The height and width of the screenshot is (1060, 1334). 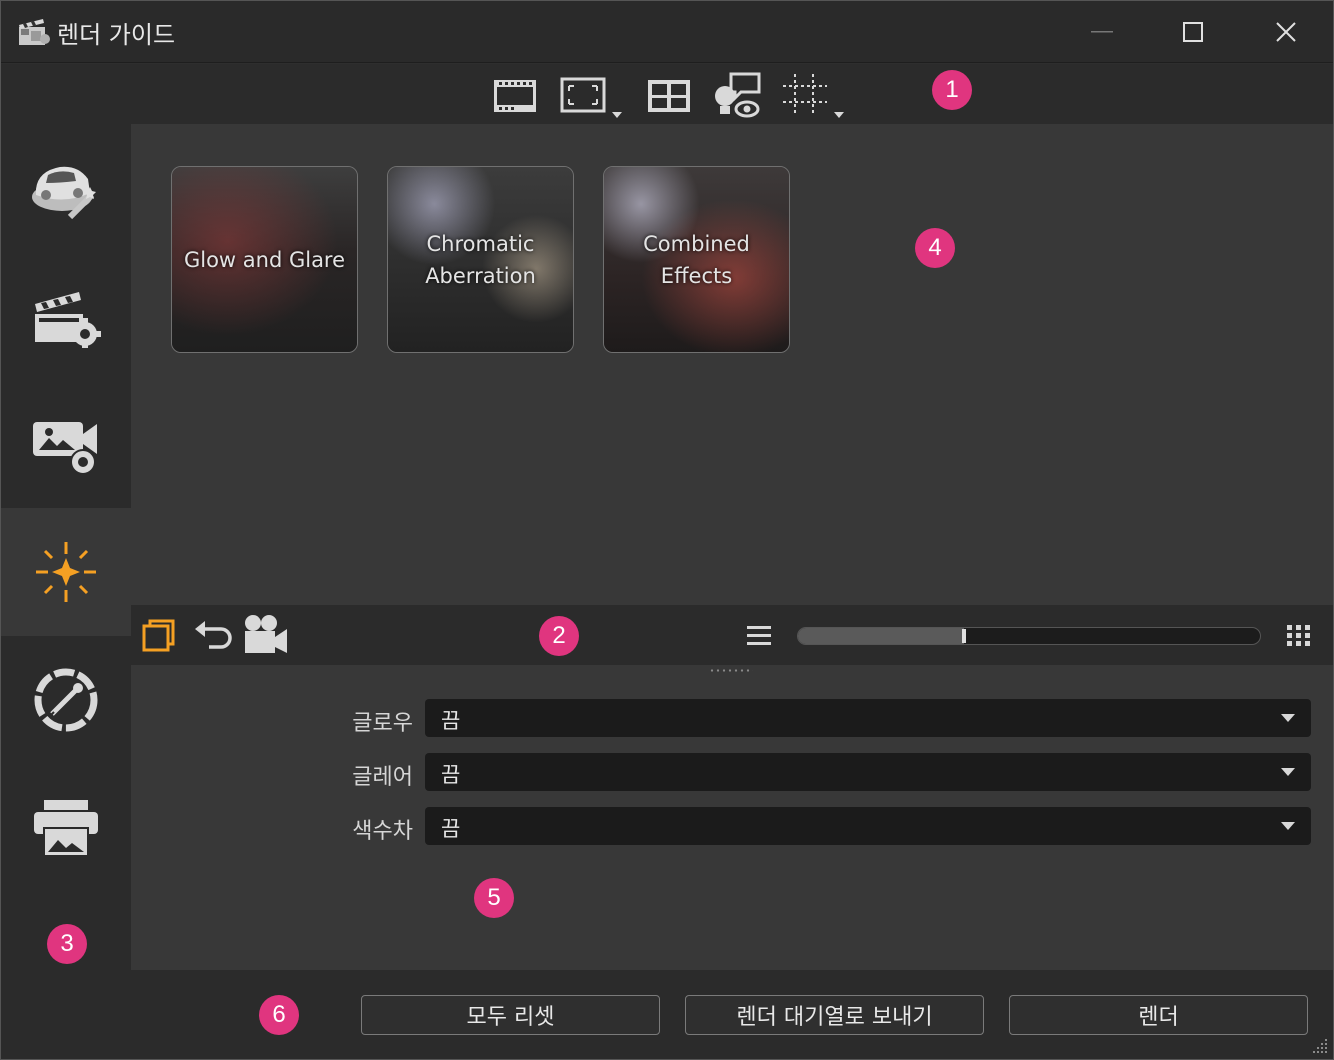 I want to click on layout-grid-button, so click(x=669, y=96).